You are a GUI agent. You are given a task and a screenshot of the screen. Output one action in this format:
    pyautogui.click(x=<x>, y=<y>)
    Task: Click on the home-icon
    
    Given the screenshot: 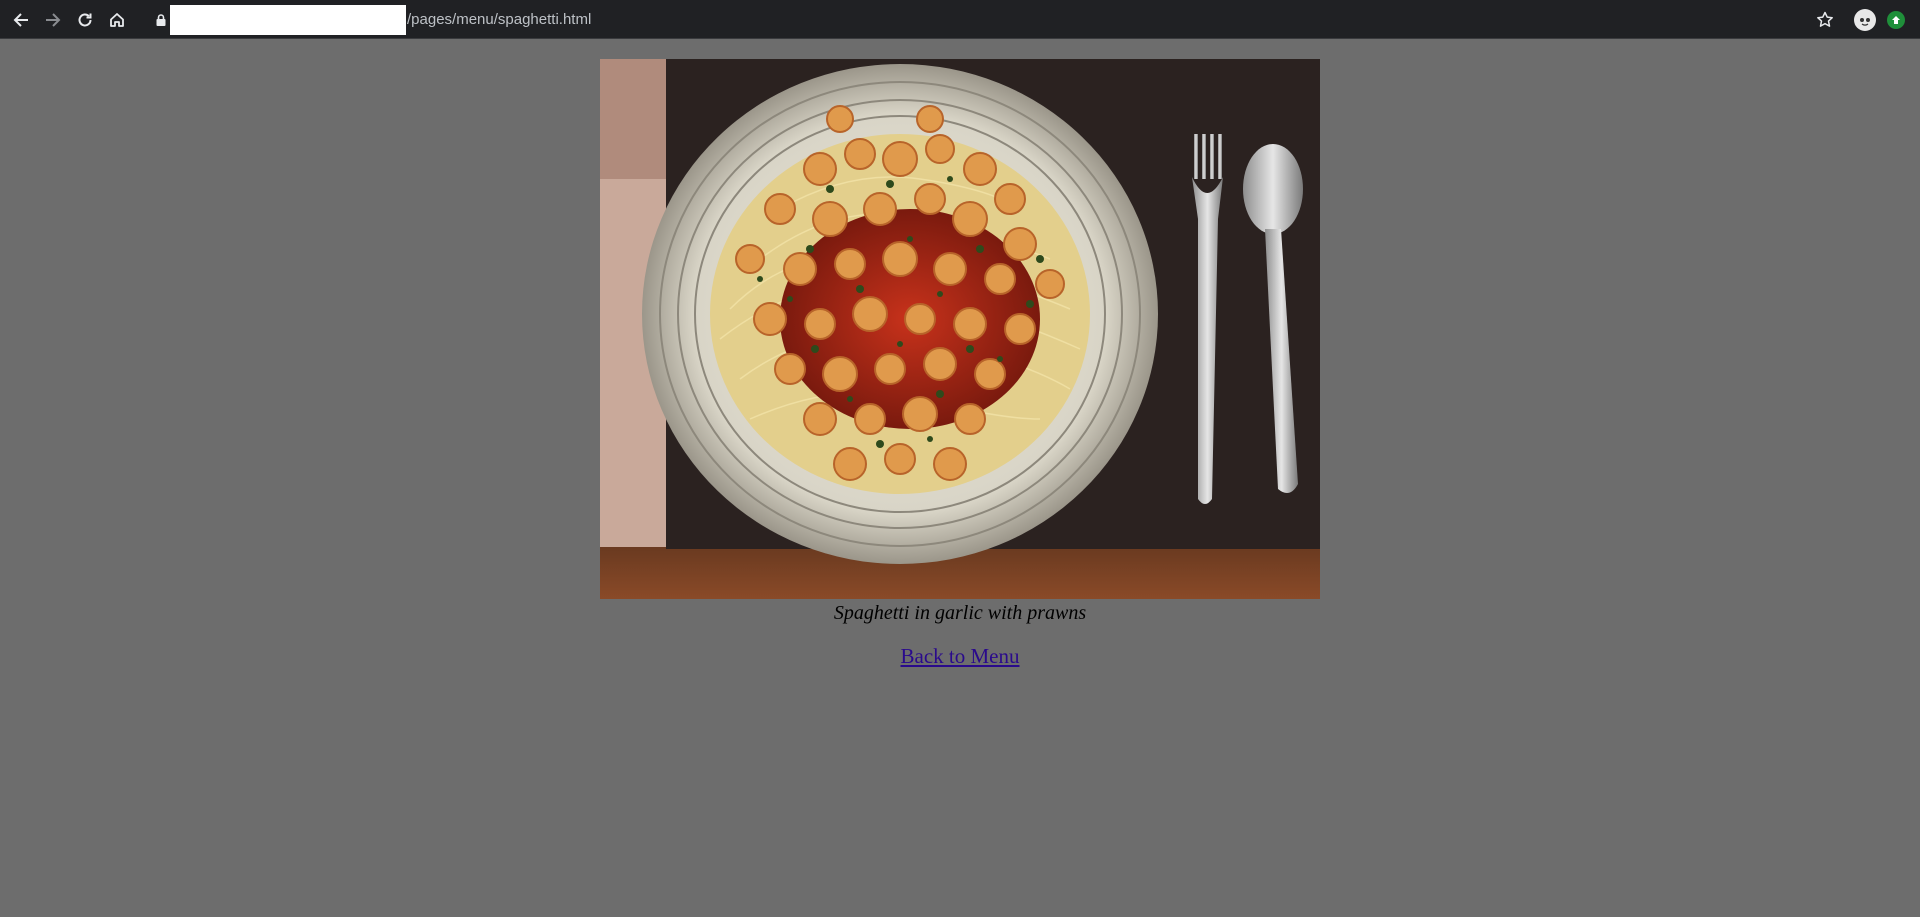 What is the action you would take?
    pyautogui.click(x=117, y=20)
    